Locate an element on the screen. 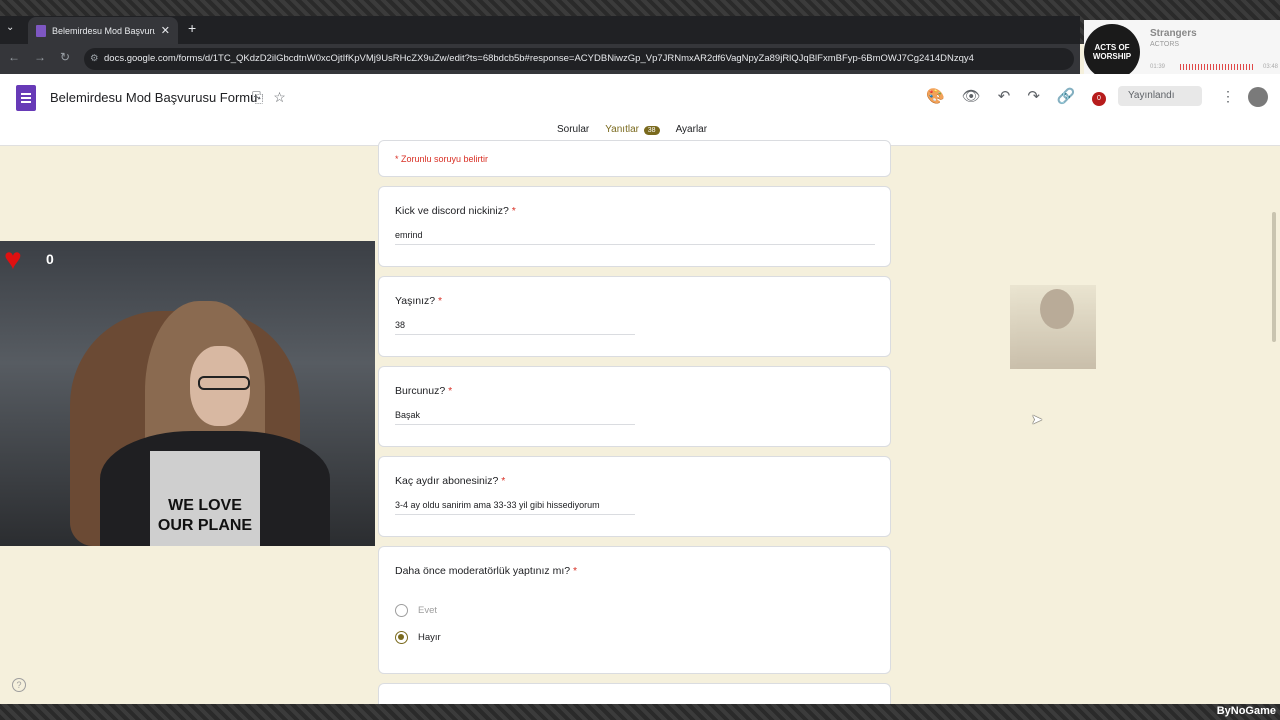 This screenshot has height=720, width=1280. tab-search-icon: ⌄ is located at coordinates (10, 27).